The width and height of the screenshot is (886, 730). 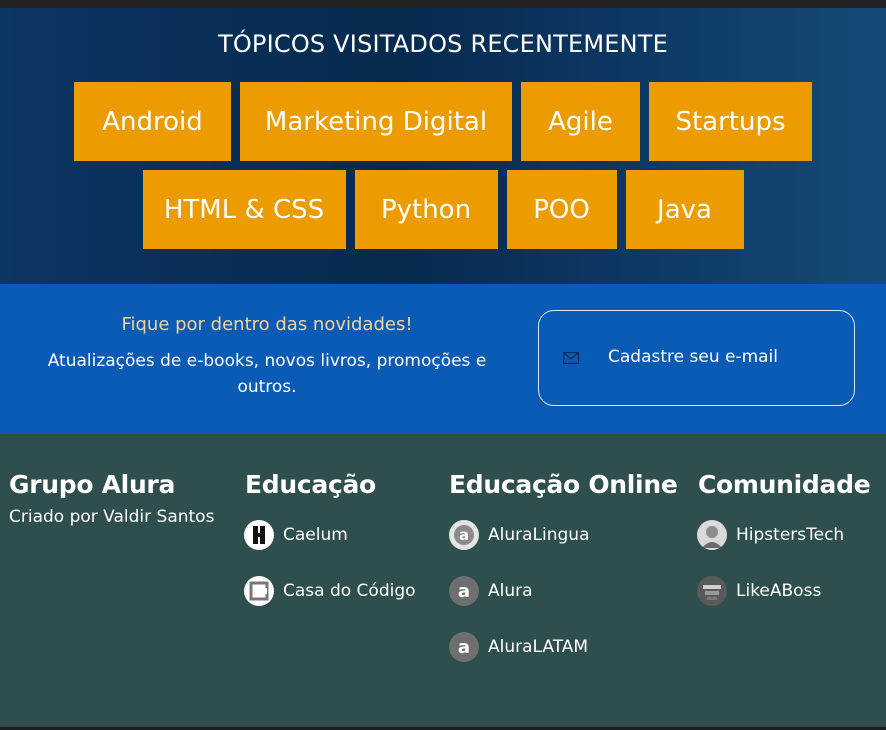 I want to click on topic-startups-button: Startups, so click(x=730, y=121).